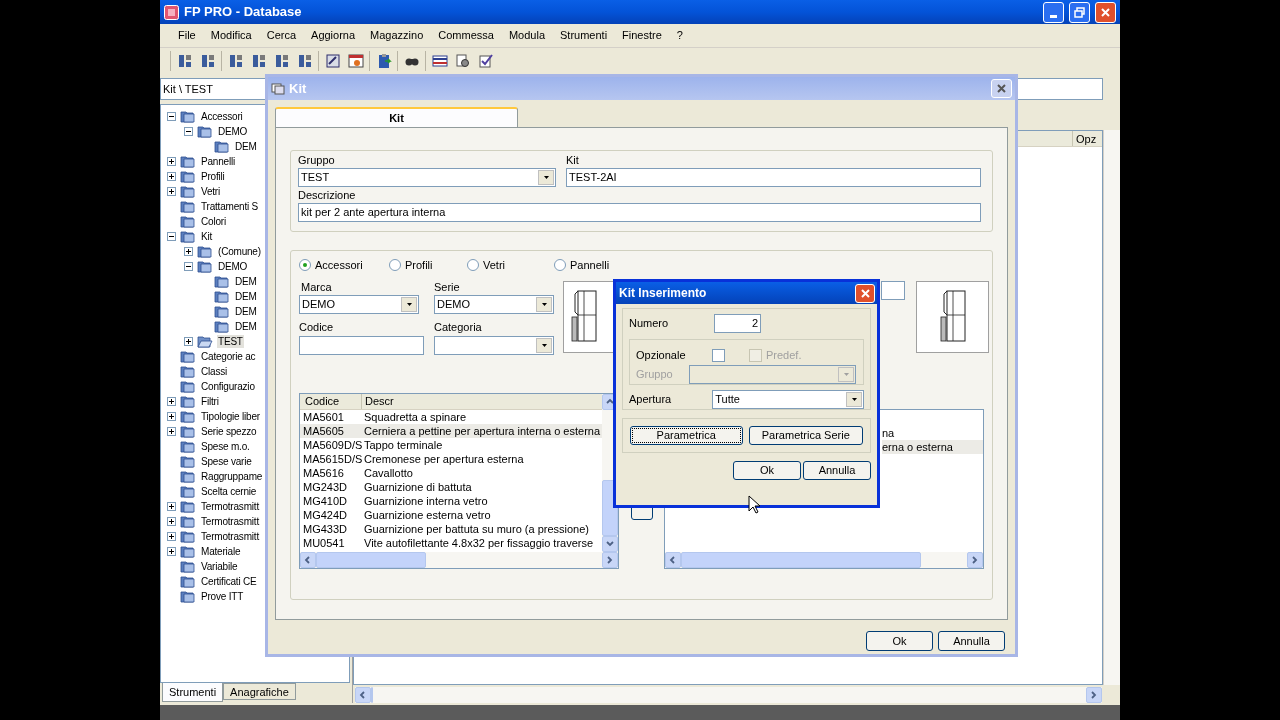 The image size is (1280, 720). I want to click on table-cell-text: MG243D, so click(325, 487).